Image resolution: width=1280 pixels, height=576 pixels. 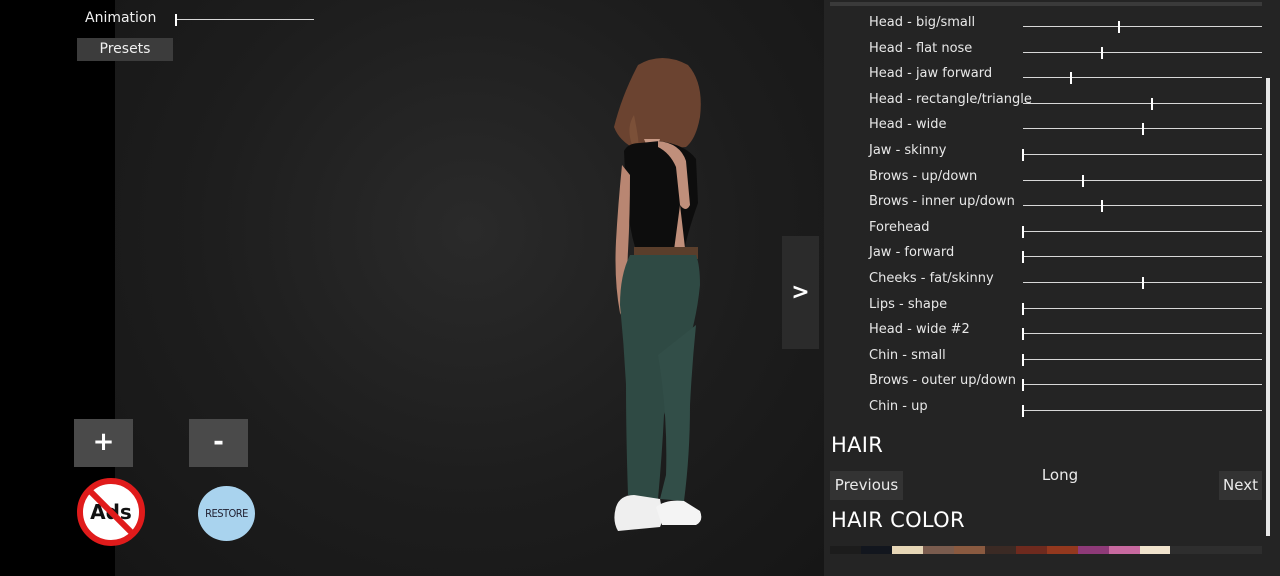 I want to click on no-ads-icon: Ads, so click(x=111, y=512).